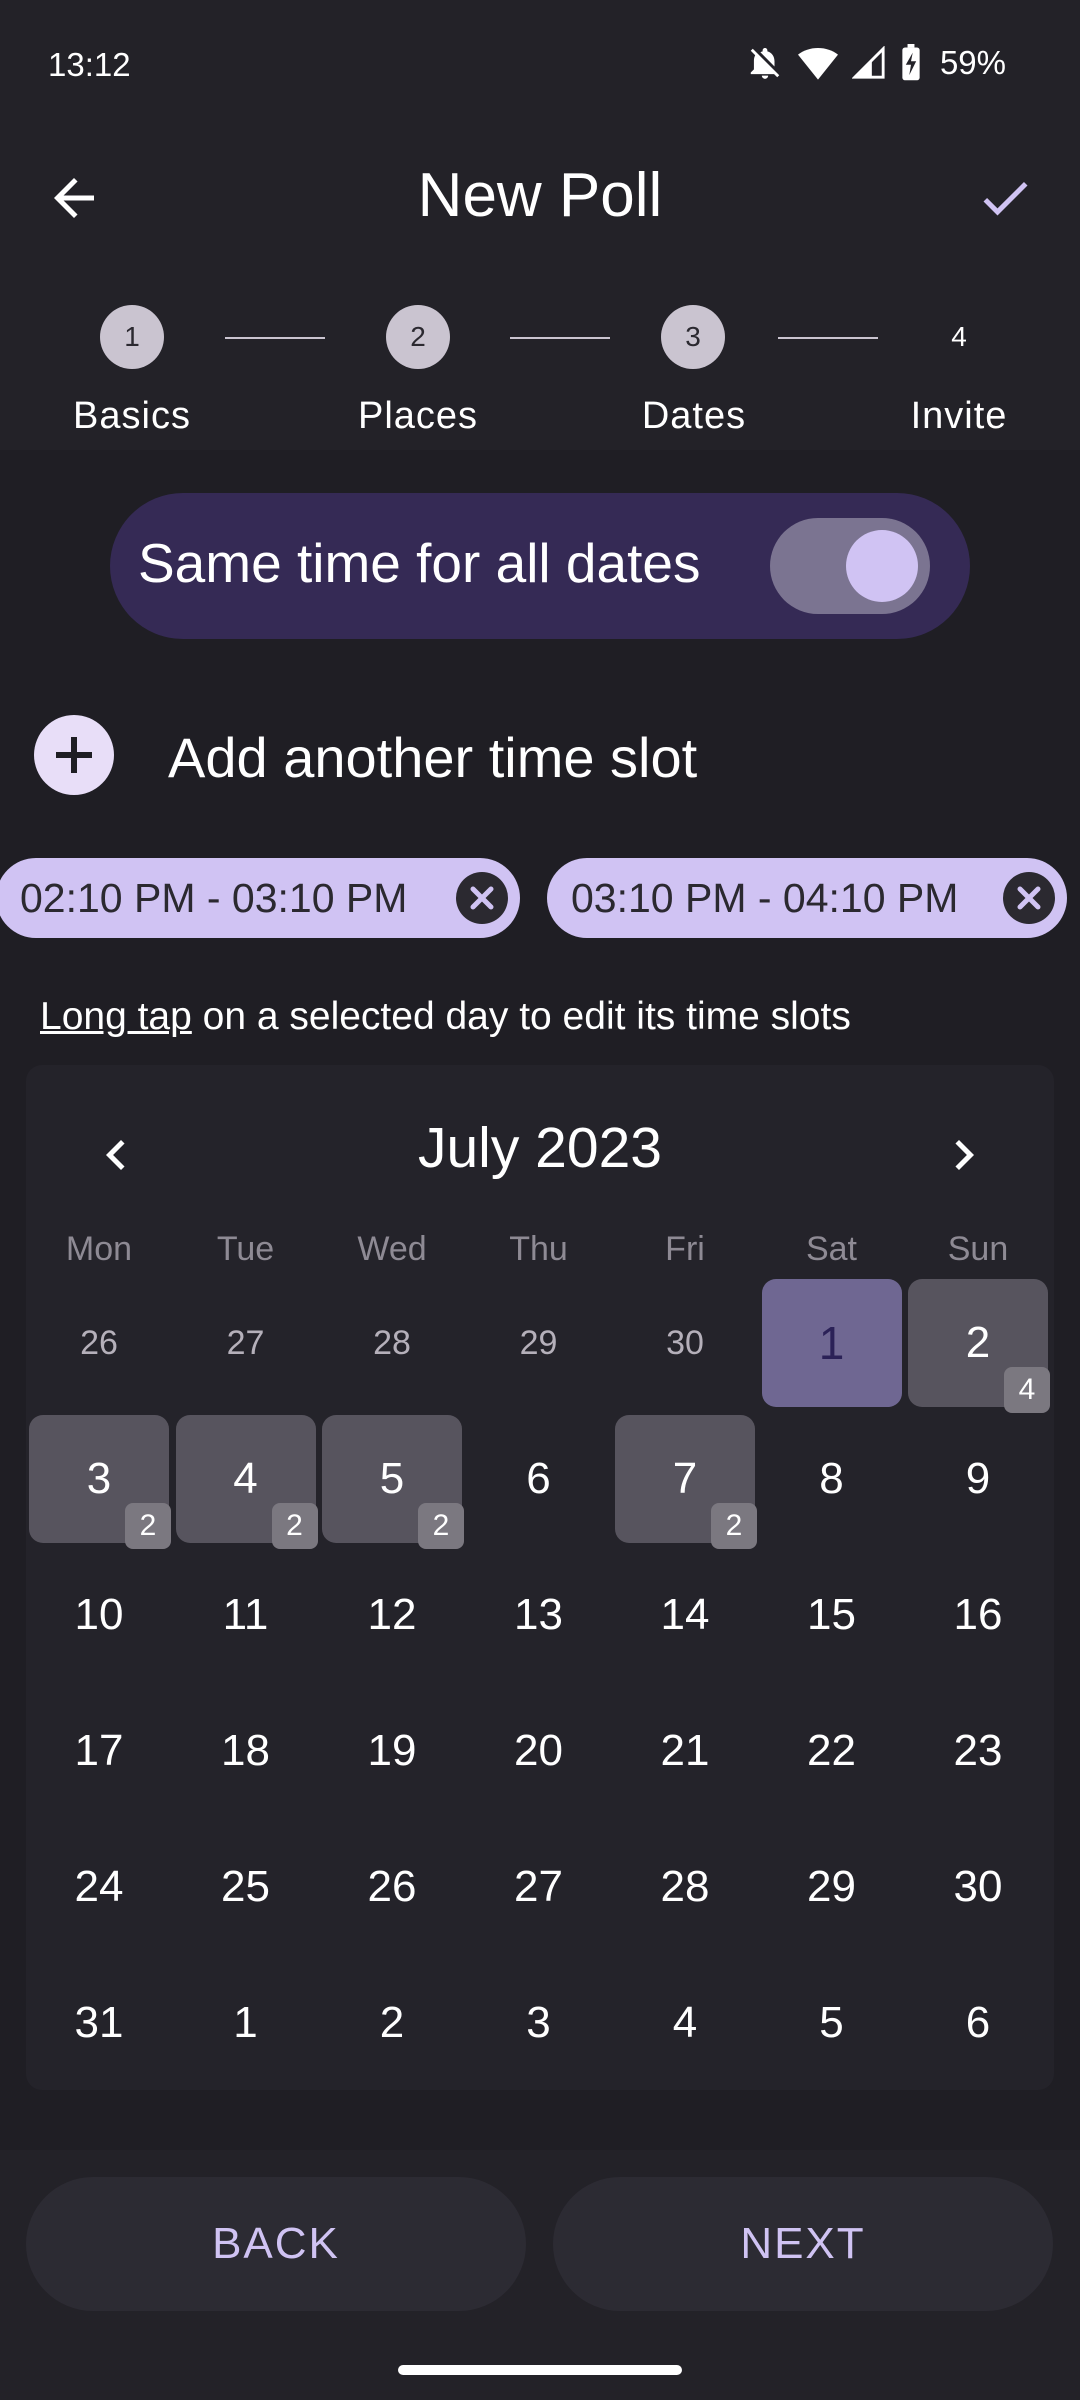 The width and height of the screenshot is (1080, 2400). Describe the element at coordinates (99, 1478) in the screenshot. I see `day-number: 3` at that location.